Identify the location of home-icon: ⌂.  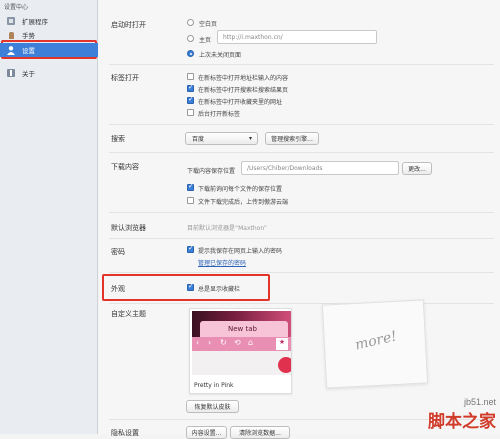
(251, 342).